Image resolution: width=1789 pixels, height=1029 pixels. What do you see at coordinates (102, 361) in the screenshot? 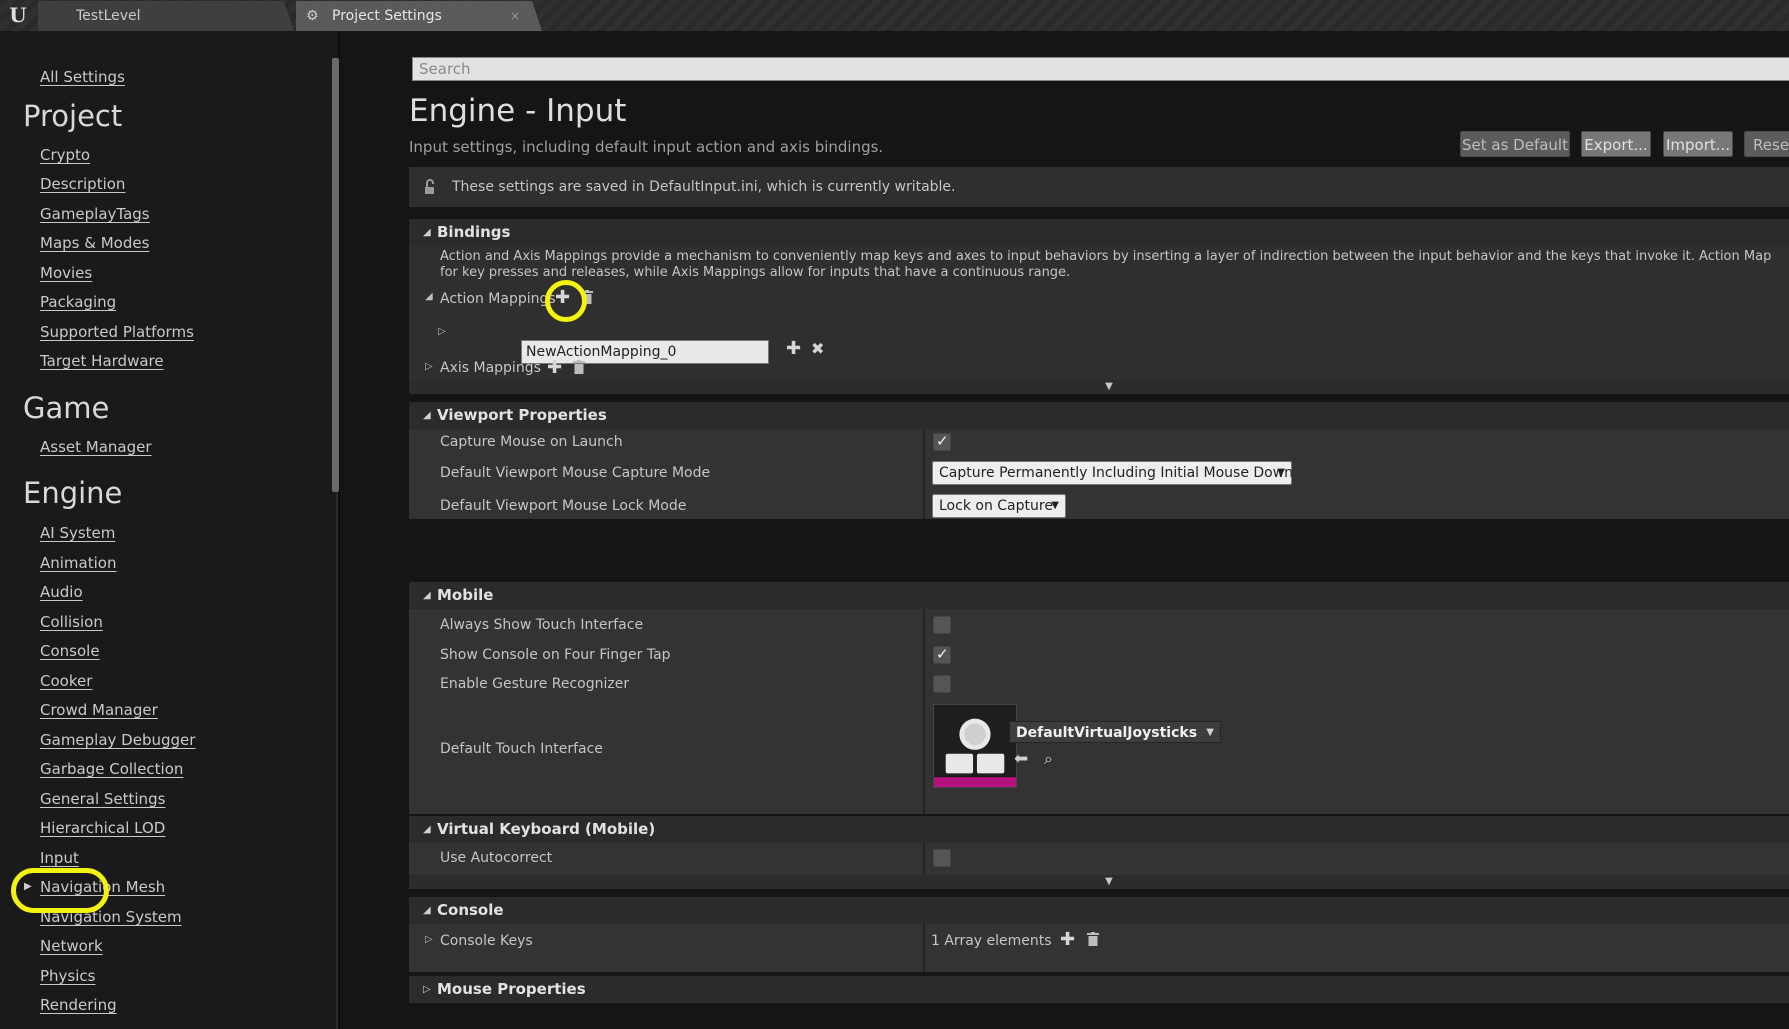
I see `sidebar-item-target-hardware: Target Hardware` at bounding box center [102, 361].